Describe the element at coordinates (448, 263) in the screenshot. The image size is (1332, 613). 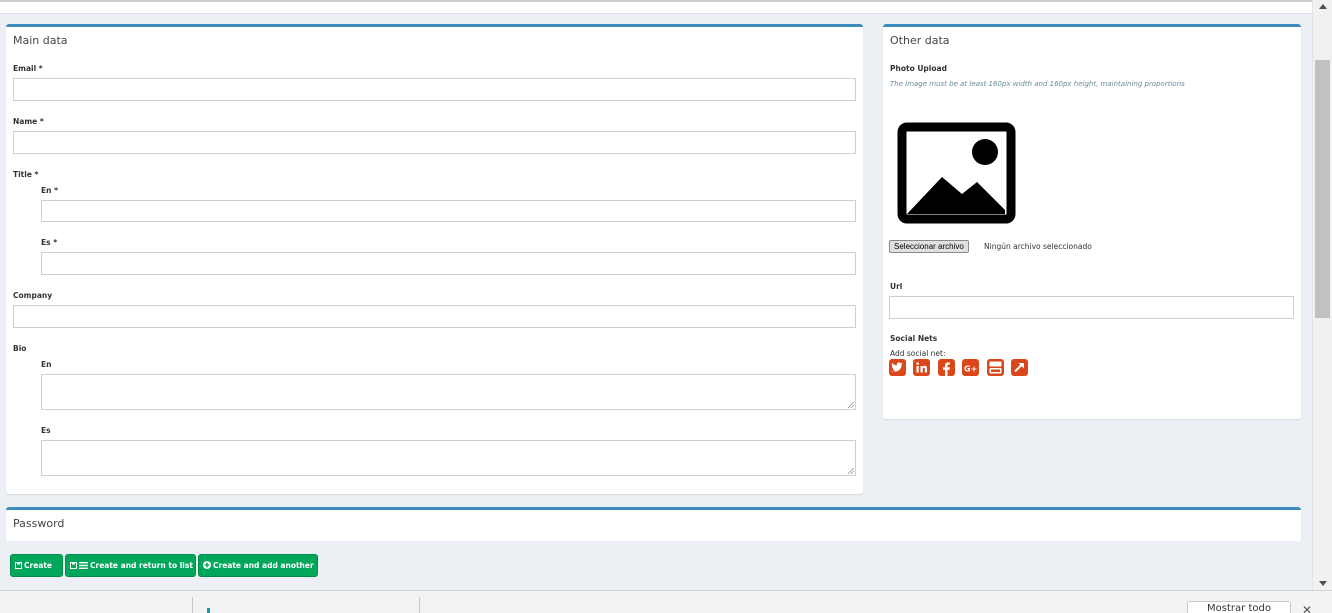
I see `title-es-field` at that location.